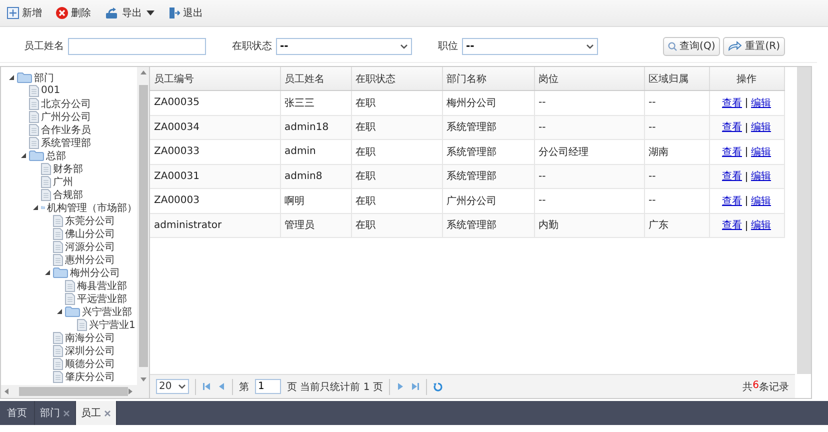 The image size is (828, 432). I want to click on column-header: 操作, so click(746, 78).